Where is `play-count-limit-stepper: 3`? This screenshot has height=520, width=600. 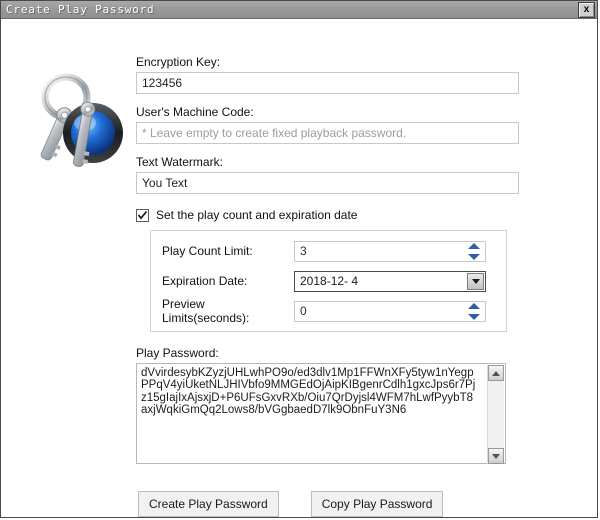
play-count-limit-stepper: 3 is located at coordinates (390, 251).